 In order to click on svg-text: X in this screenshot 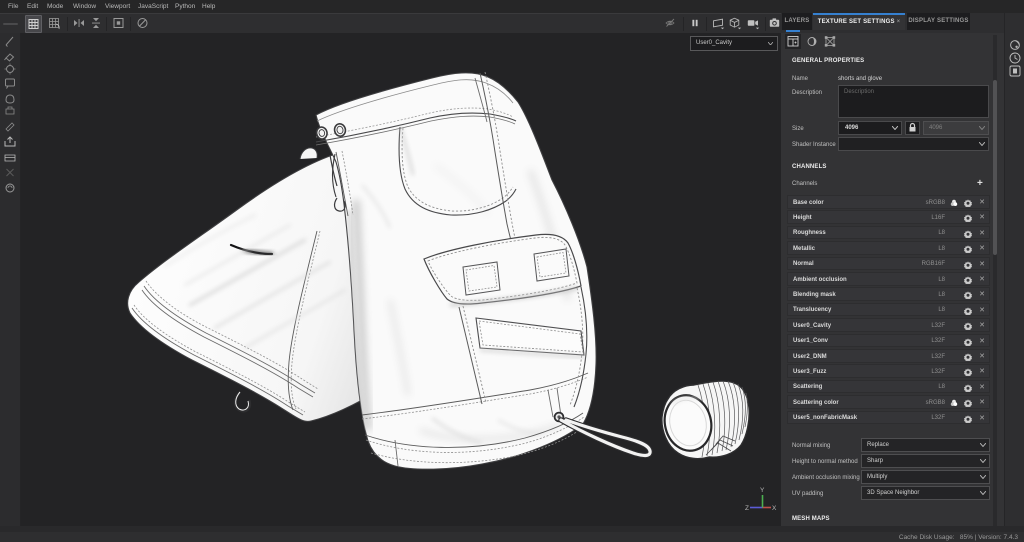, I will do `click(774, 508)`.